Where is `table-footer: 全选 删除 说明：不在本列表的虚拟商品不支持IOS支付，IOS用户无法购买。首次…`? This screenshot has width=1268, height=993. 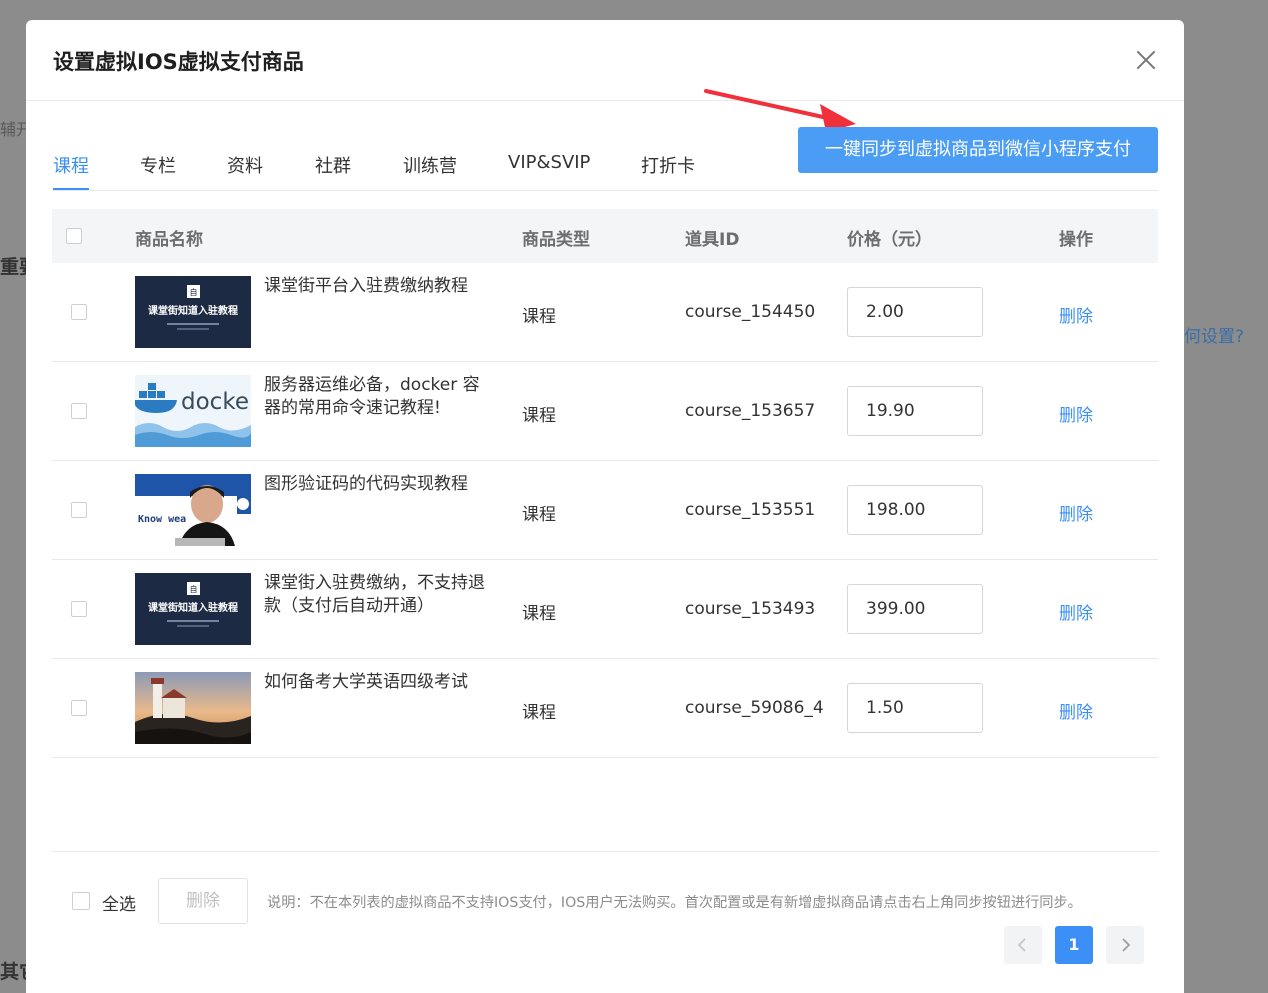 table-footer: 全选 删除 说明：不在本列表的虚拟商品不支持IOS支付，IOS用户无法购买。首次… is located at coordinates (605, 901).